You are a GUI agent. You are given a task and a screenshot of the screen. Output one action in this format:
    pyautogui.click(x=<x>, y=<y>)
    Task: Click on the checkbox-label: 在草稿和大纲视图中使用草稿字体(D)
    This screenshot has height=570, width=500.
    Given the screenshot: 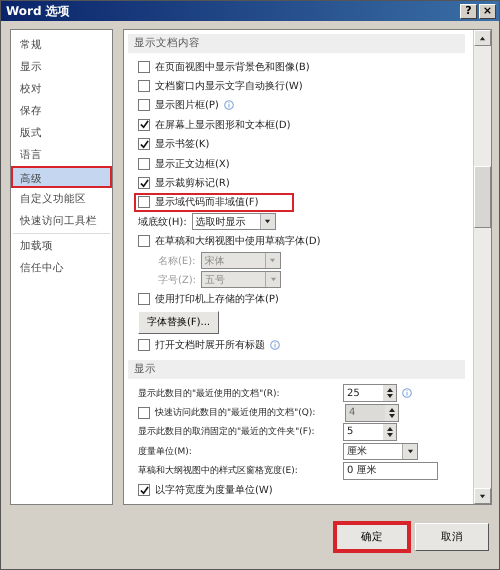 What is the action you would take?
    pyautogui.click(x=238, y=241)
    